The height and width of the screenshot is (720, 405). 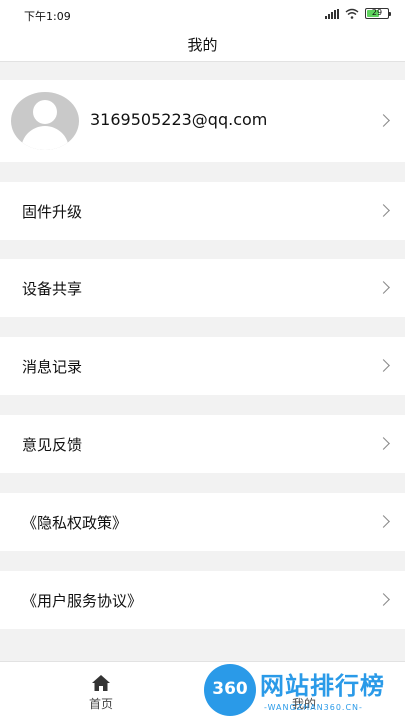 What do you see at coordinates (45, 121) in the screenshot?
I see `avatar` at bounding box center [45, 121].